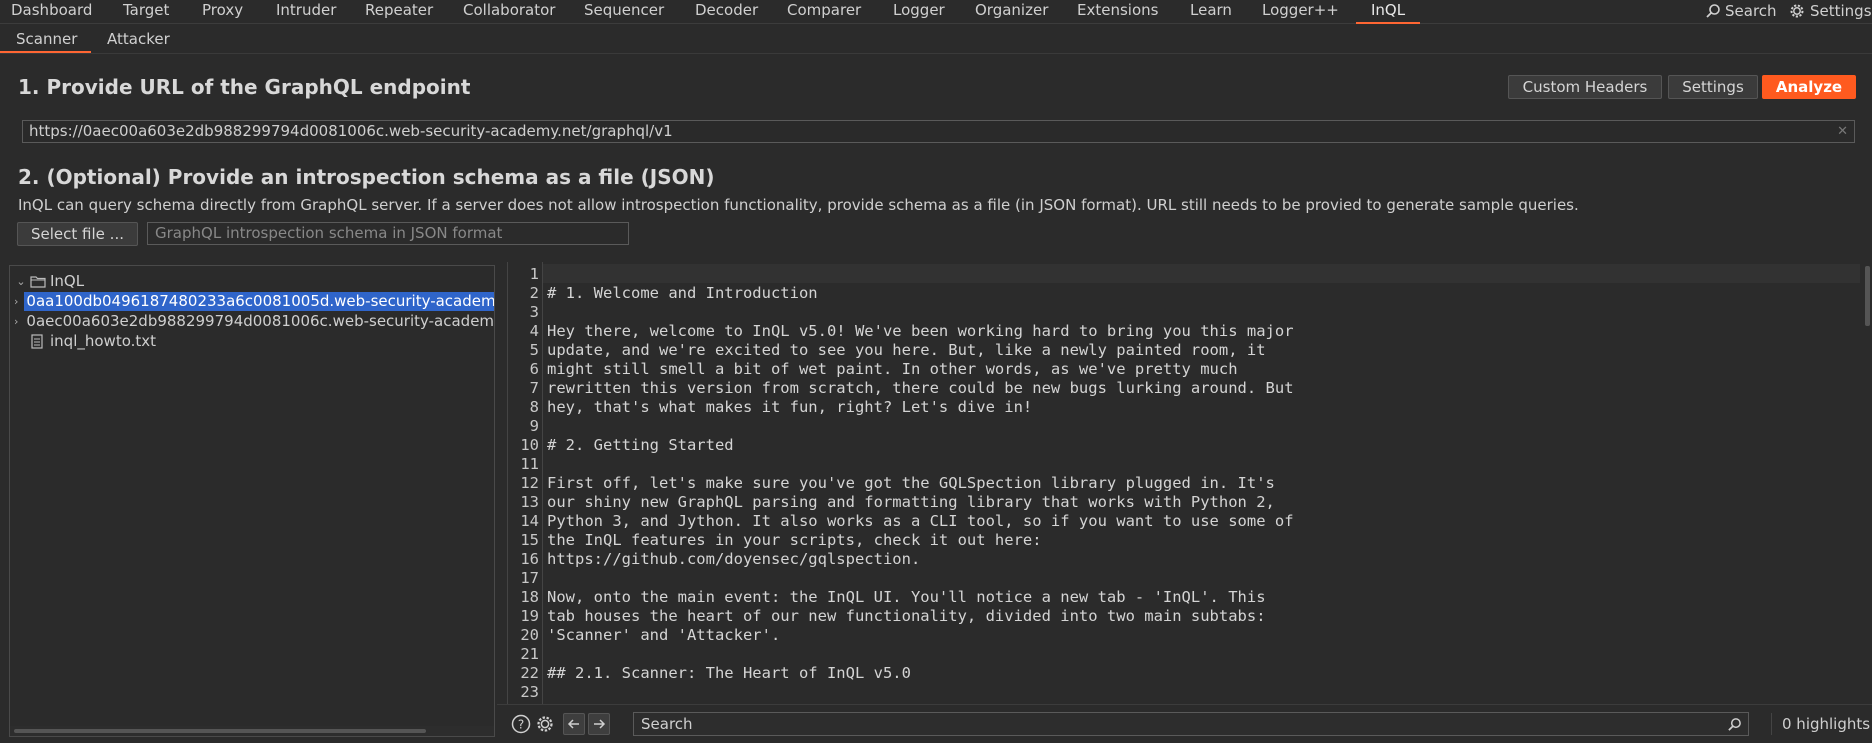 Image resolution: width=1872 pixels, height=743 pixels. Describe the element at coordinates (222, 11) in the screenshot. I see `tab-proxy: Proxy` at that location.